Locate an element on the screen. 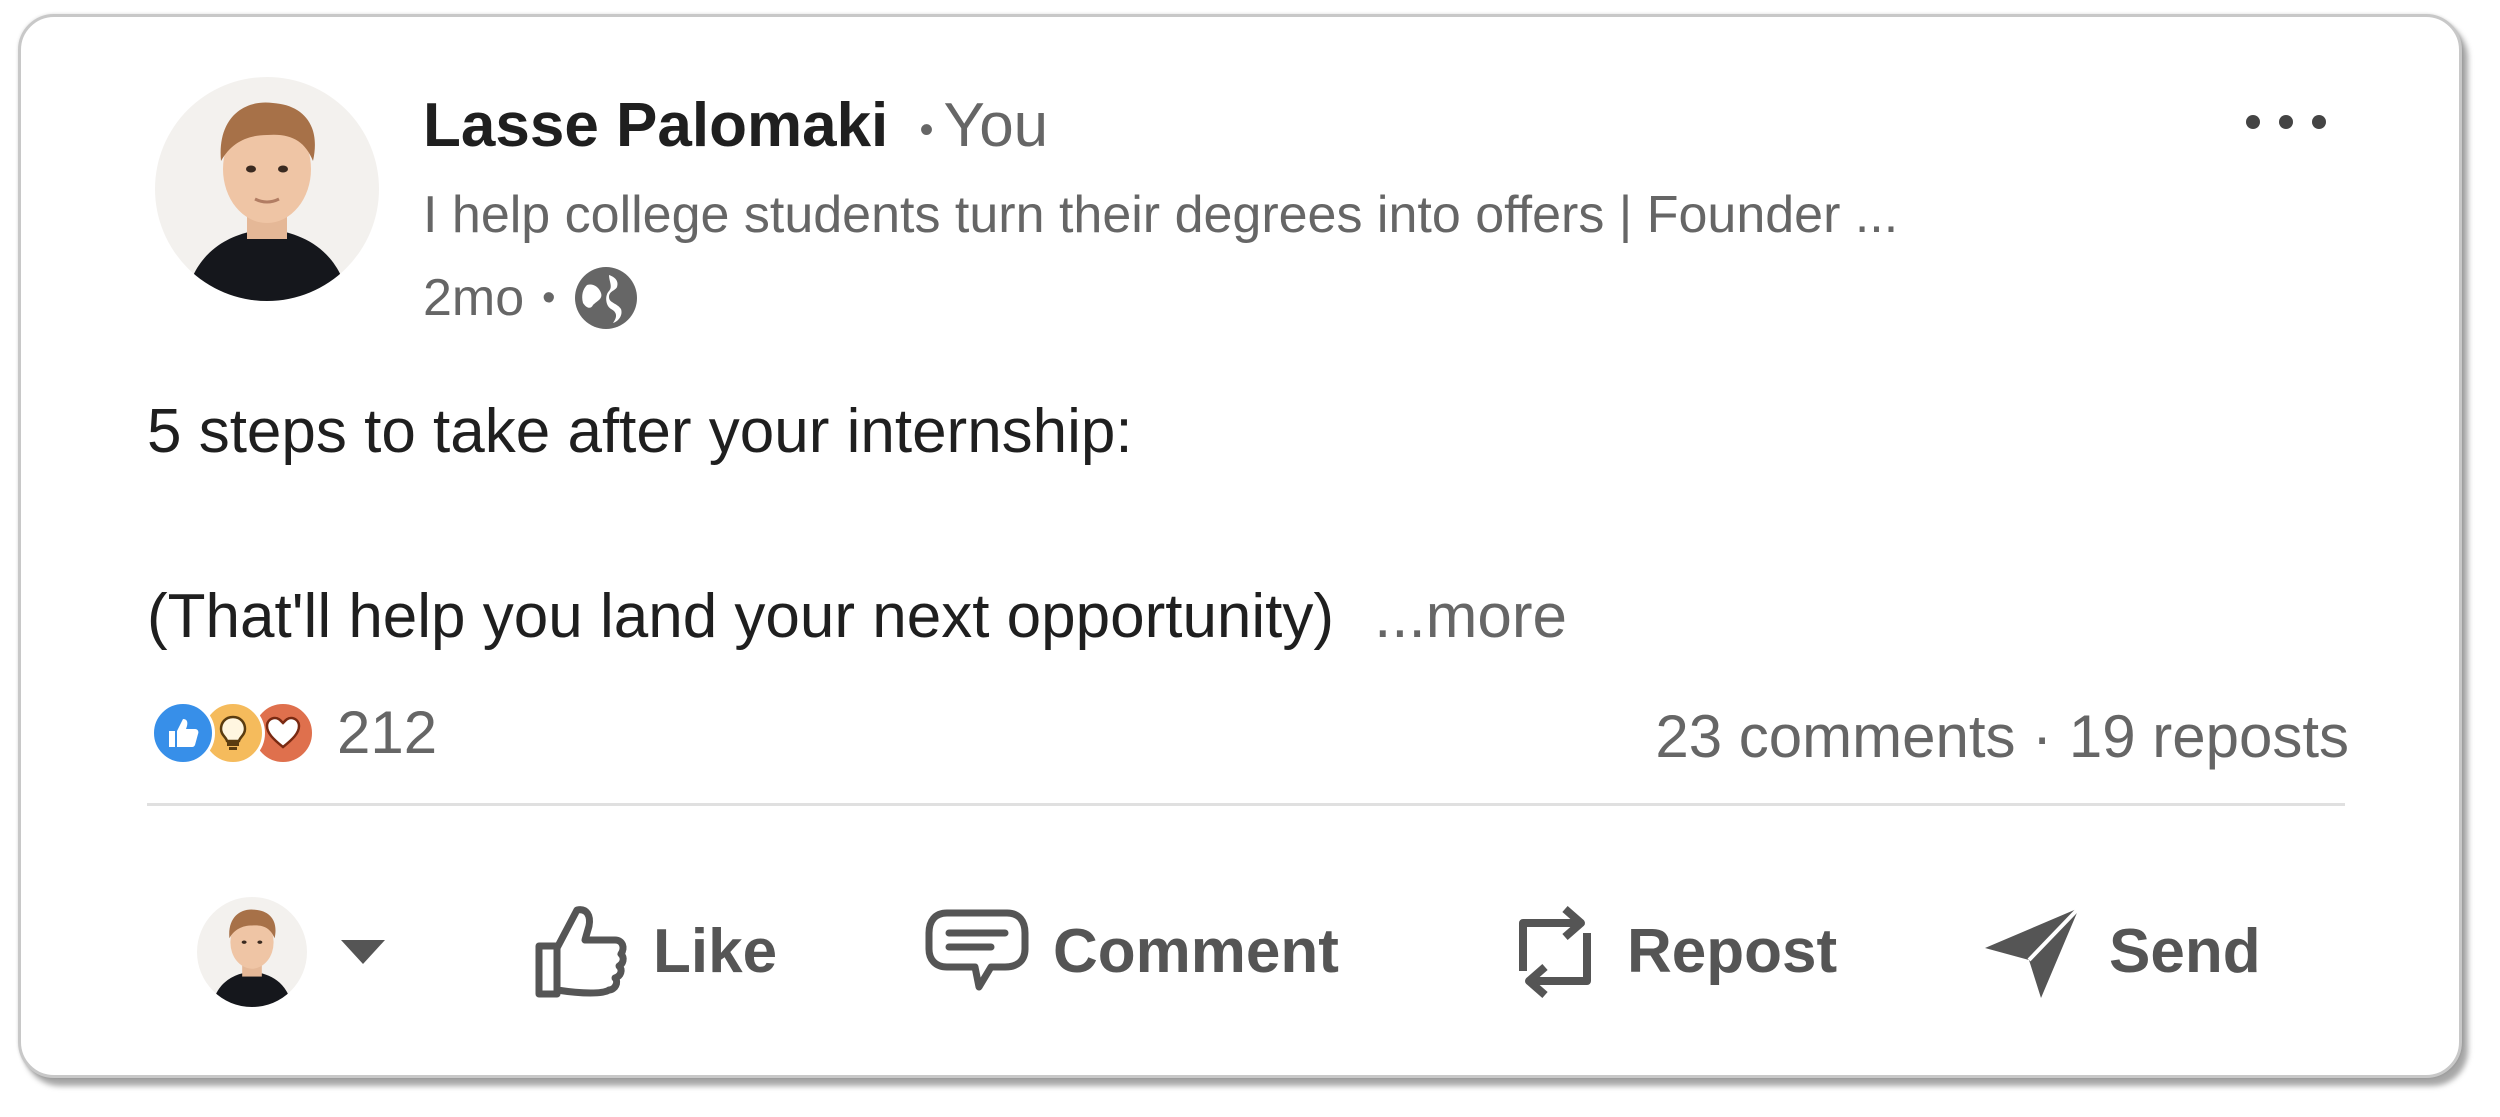 The height and width of the screenshot is (1117, 2500). comment-icon is located at coordinates (977, 950).